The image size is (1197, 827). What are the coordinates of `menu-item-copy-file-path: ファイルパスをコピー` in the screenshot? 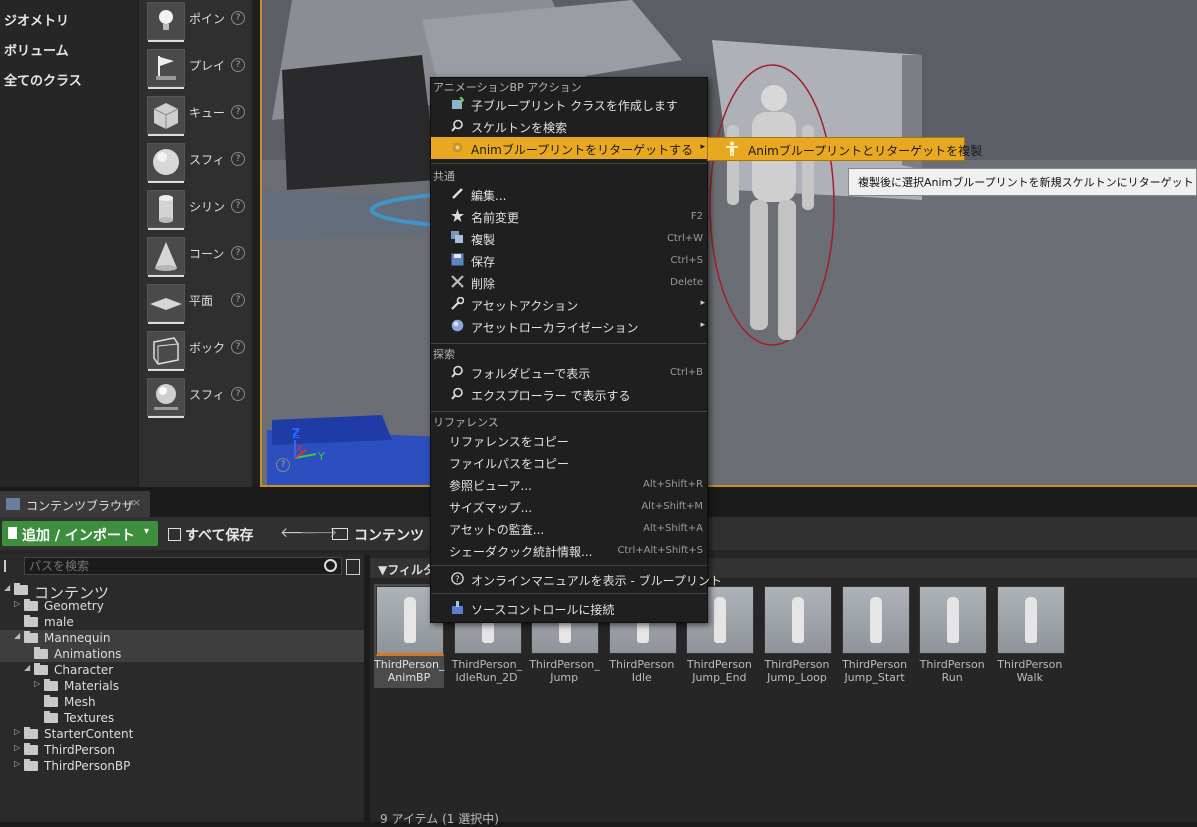 It's located at (569, 462).